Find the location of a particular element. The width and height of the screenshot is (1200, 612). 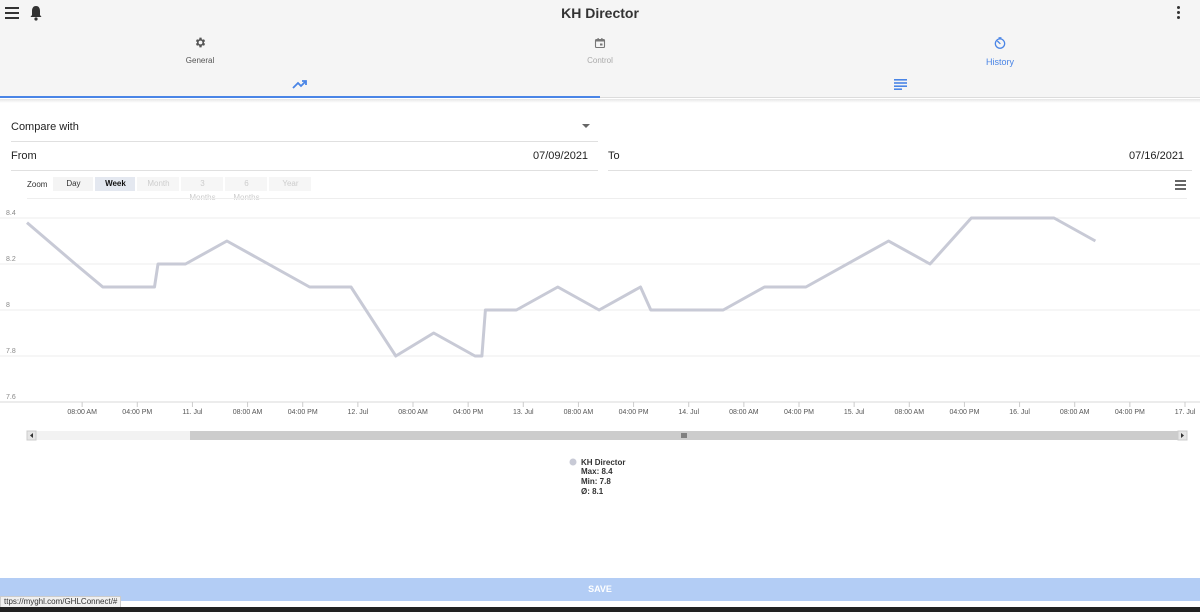

y-tick-label: 8.2 is located at coordinates (11, 259).